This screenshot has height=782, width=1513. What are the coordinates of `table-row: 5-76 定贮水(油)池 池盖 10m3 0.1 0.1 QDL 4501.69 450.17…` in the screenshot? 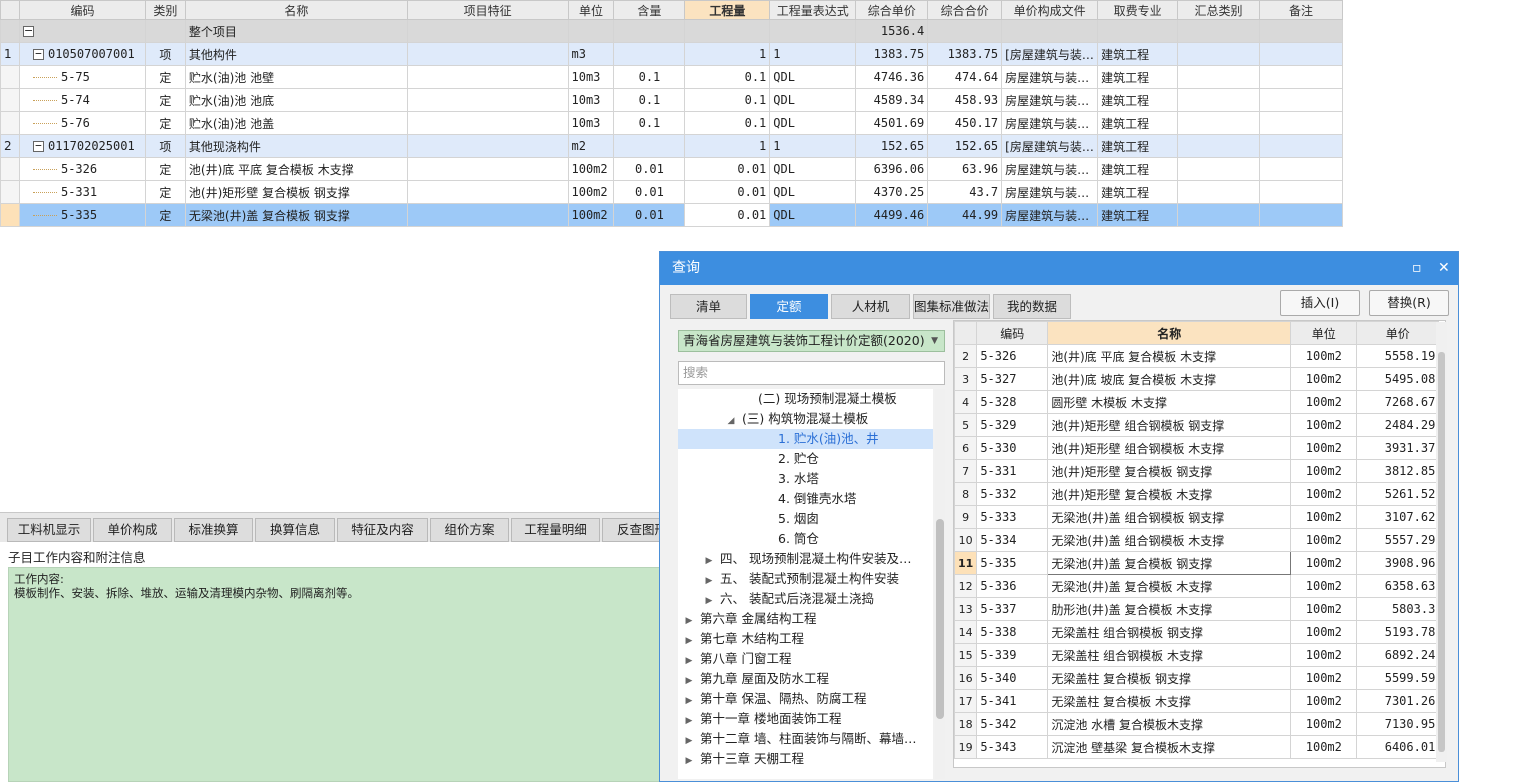 It's located at (672, 123).